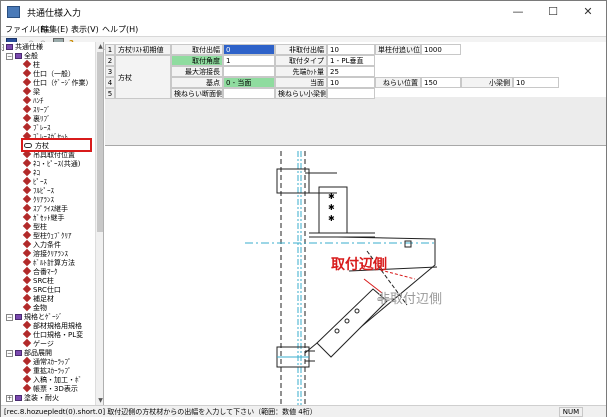 The height and width of the screenshot is (417, 607). I want to click on tree-item: 入稿・加工・ﾎﾞ, so click(52, 379).